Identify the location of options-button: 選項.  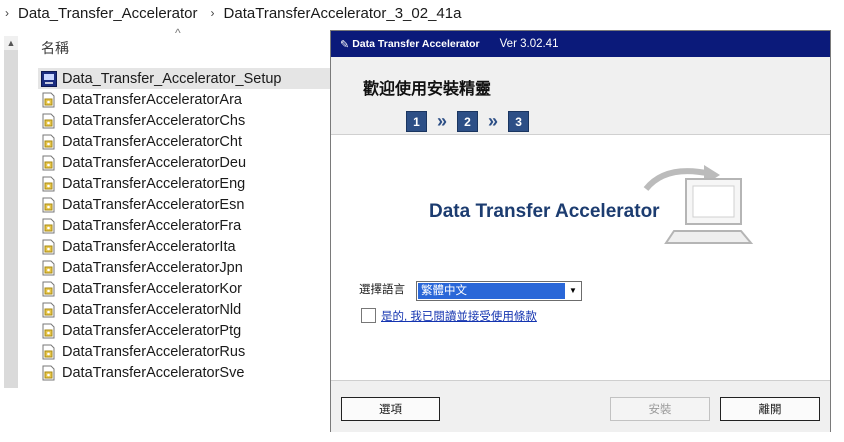
(390, 409).